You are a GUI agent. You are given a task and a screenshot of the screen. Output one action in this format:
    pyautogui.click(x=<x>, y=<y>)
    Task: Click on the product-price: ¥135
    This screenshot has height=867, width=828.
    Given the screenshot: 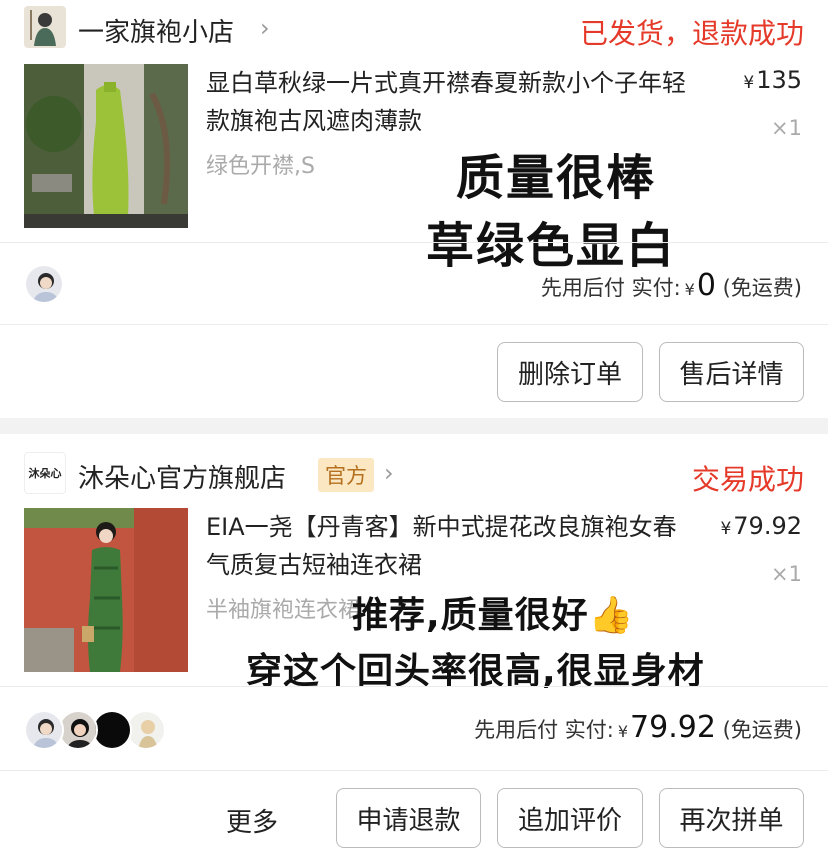 What is the action you would take?
    pyautogui.click(x=772, y=80)
    